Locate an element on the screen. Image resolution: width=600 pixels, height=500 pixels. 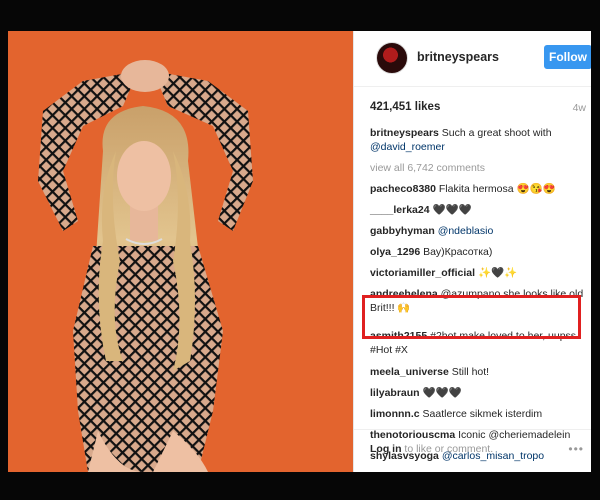
comment-text: Flakita hermosa 😍😘😍 is located at coordinates (497, 189).